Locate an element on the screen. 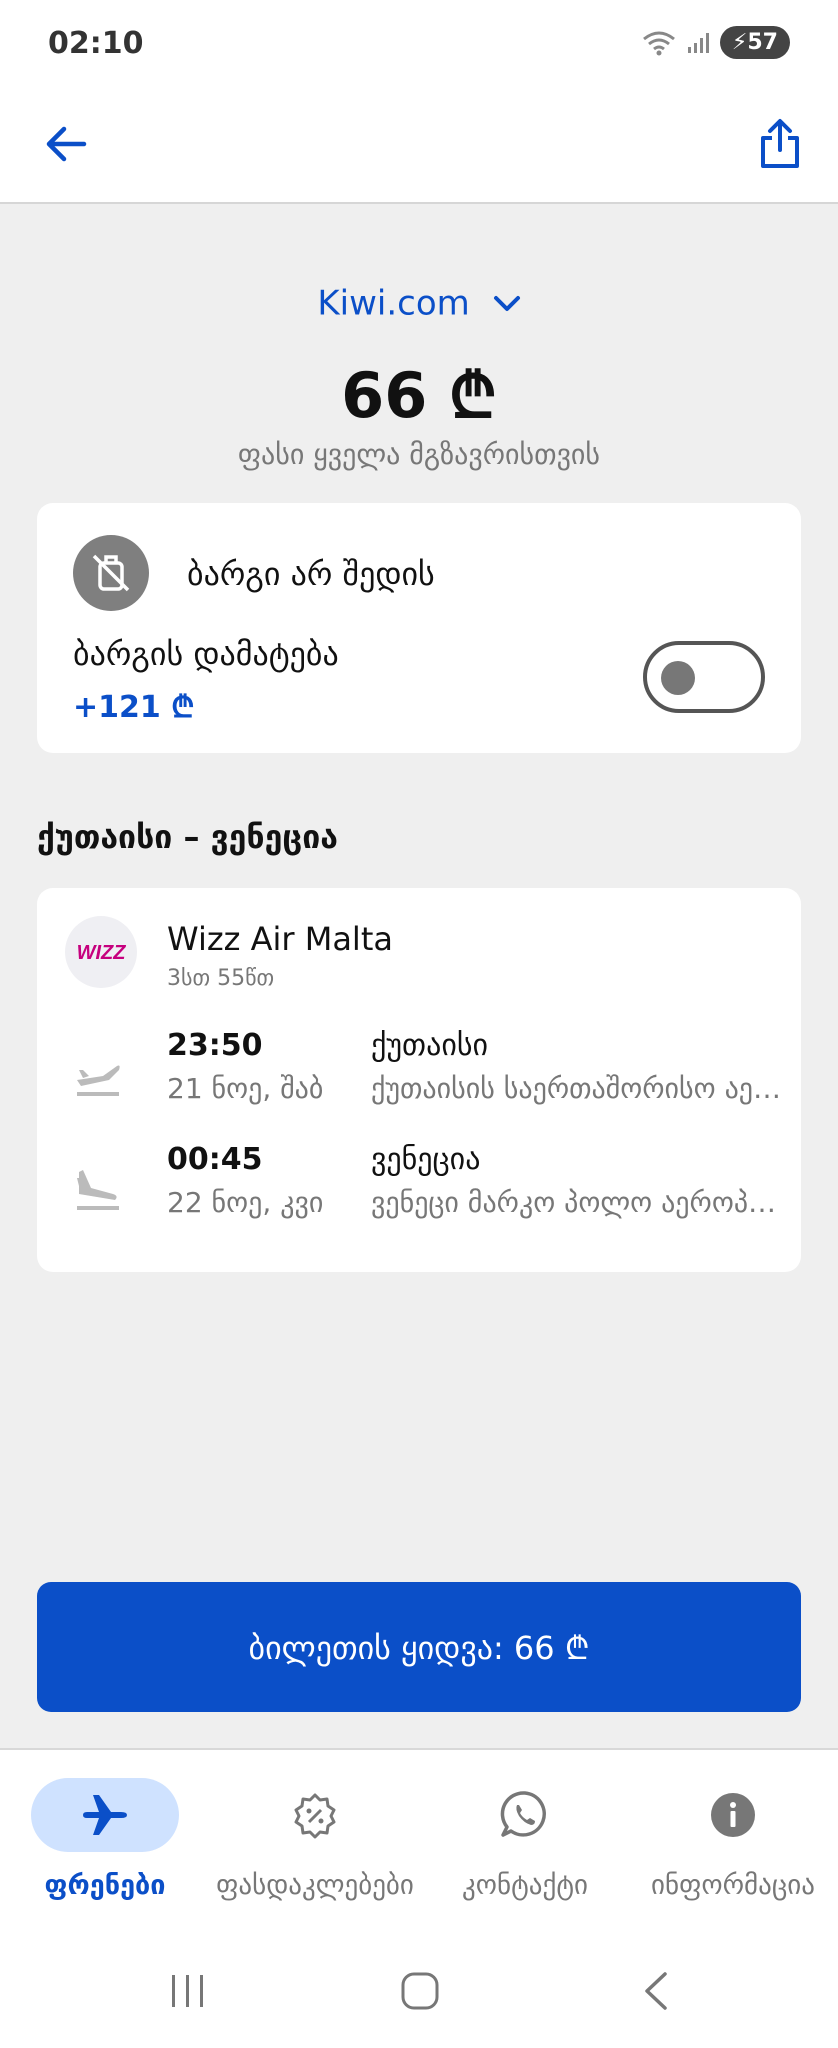 This screenshot has width=838, height=2048. whatsapp-icon is located at coordinates (523, 1814).